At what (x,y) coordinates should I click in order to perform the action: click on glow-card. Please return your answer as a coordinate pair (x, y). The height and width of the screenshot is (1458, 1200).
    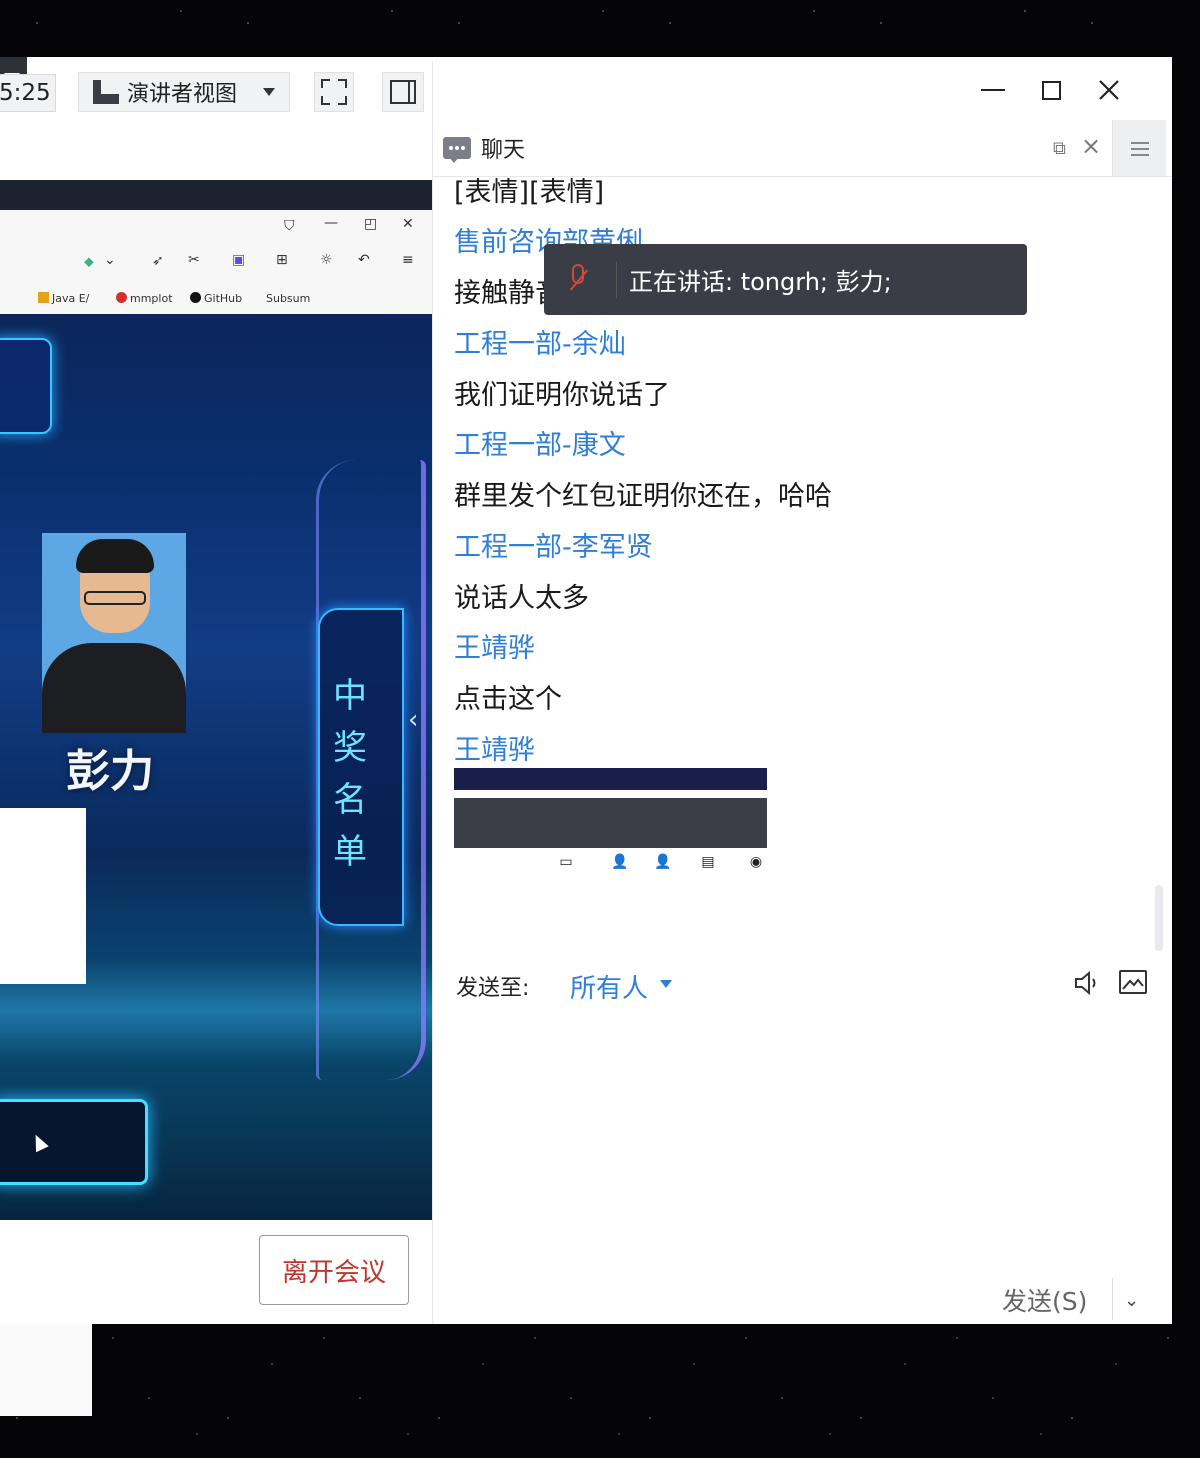
    Looking at the image, I should click on (26, 386).